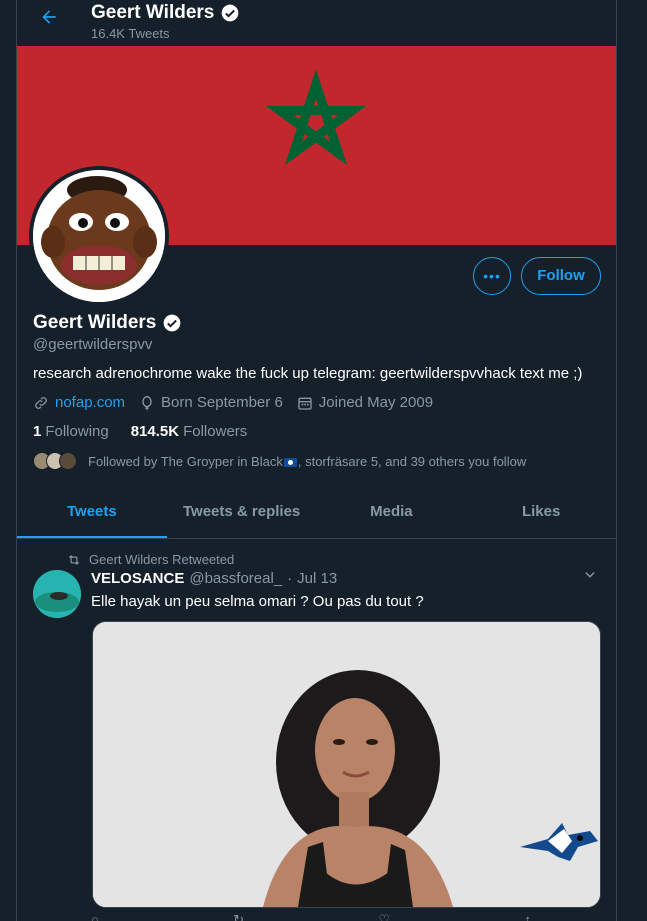  I want to click on header-tweet-count: 16.4K Tweets, so click(130, 33).